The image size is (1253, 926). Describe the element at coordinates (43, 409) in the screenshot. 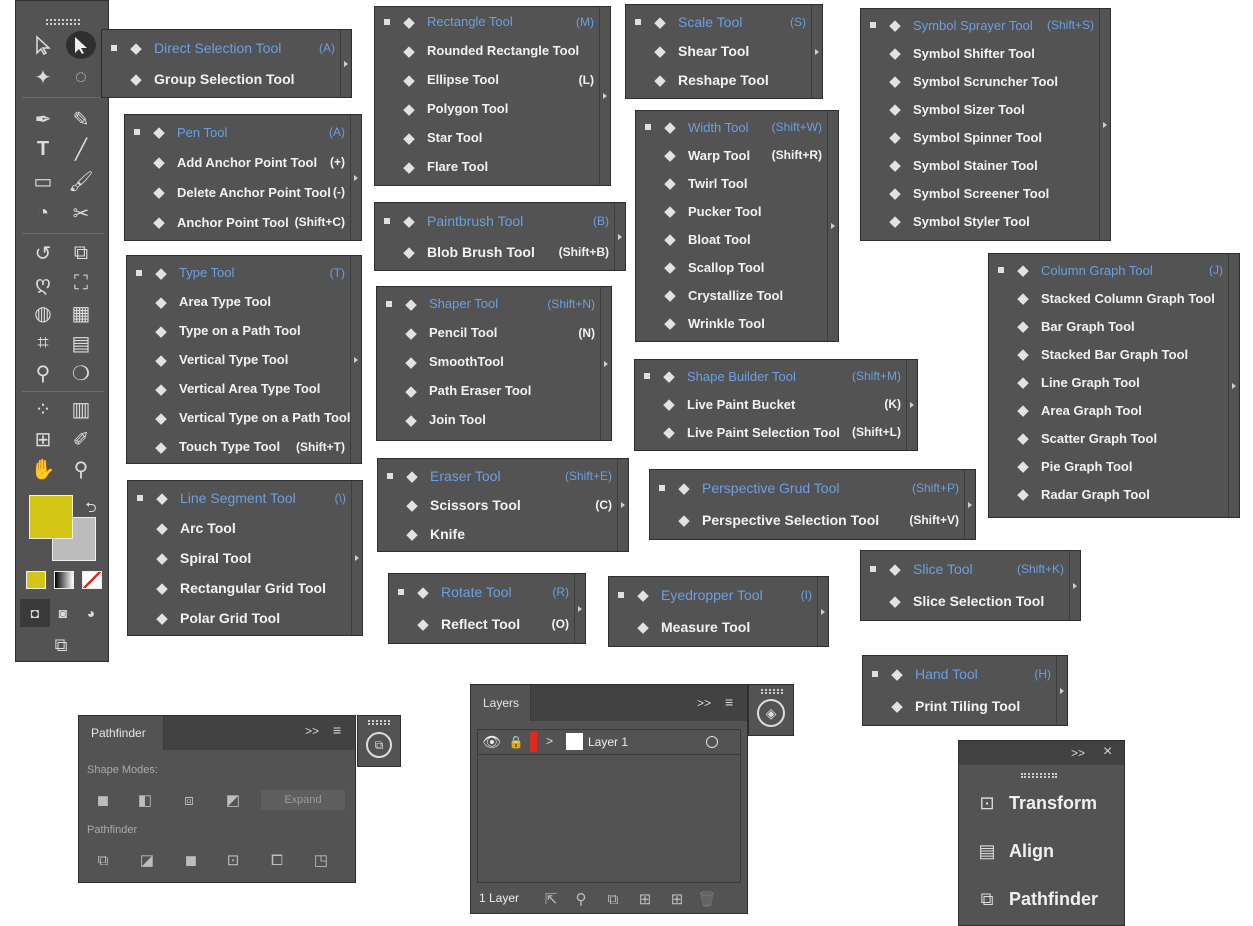

I see `symbol-sprayer-tool-icon: ⁘` at that location.